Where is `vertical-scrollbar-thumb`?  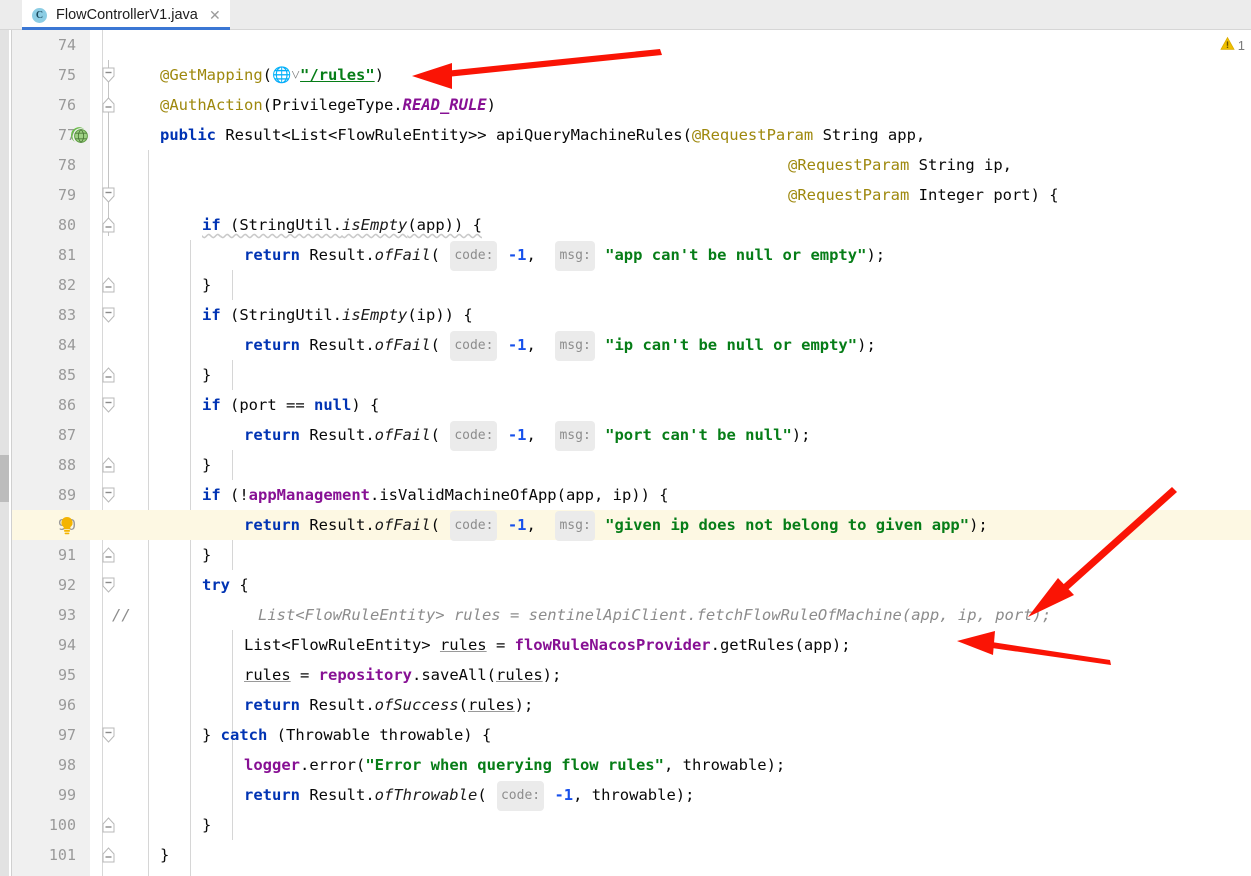 vertical-scrollbar-thumb is located at coordinates (4, 478).